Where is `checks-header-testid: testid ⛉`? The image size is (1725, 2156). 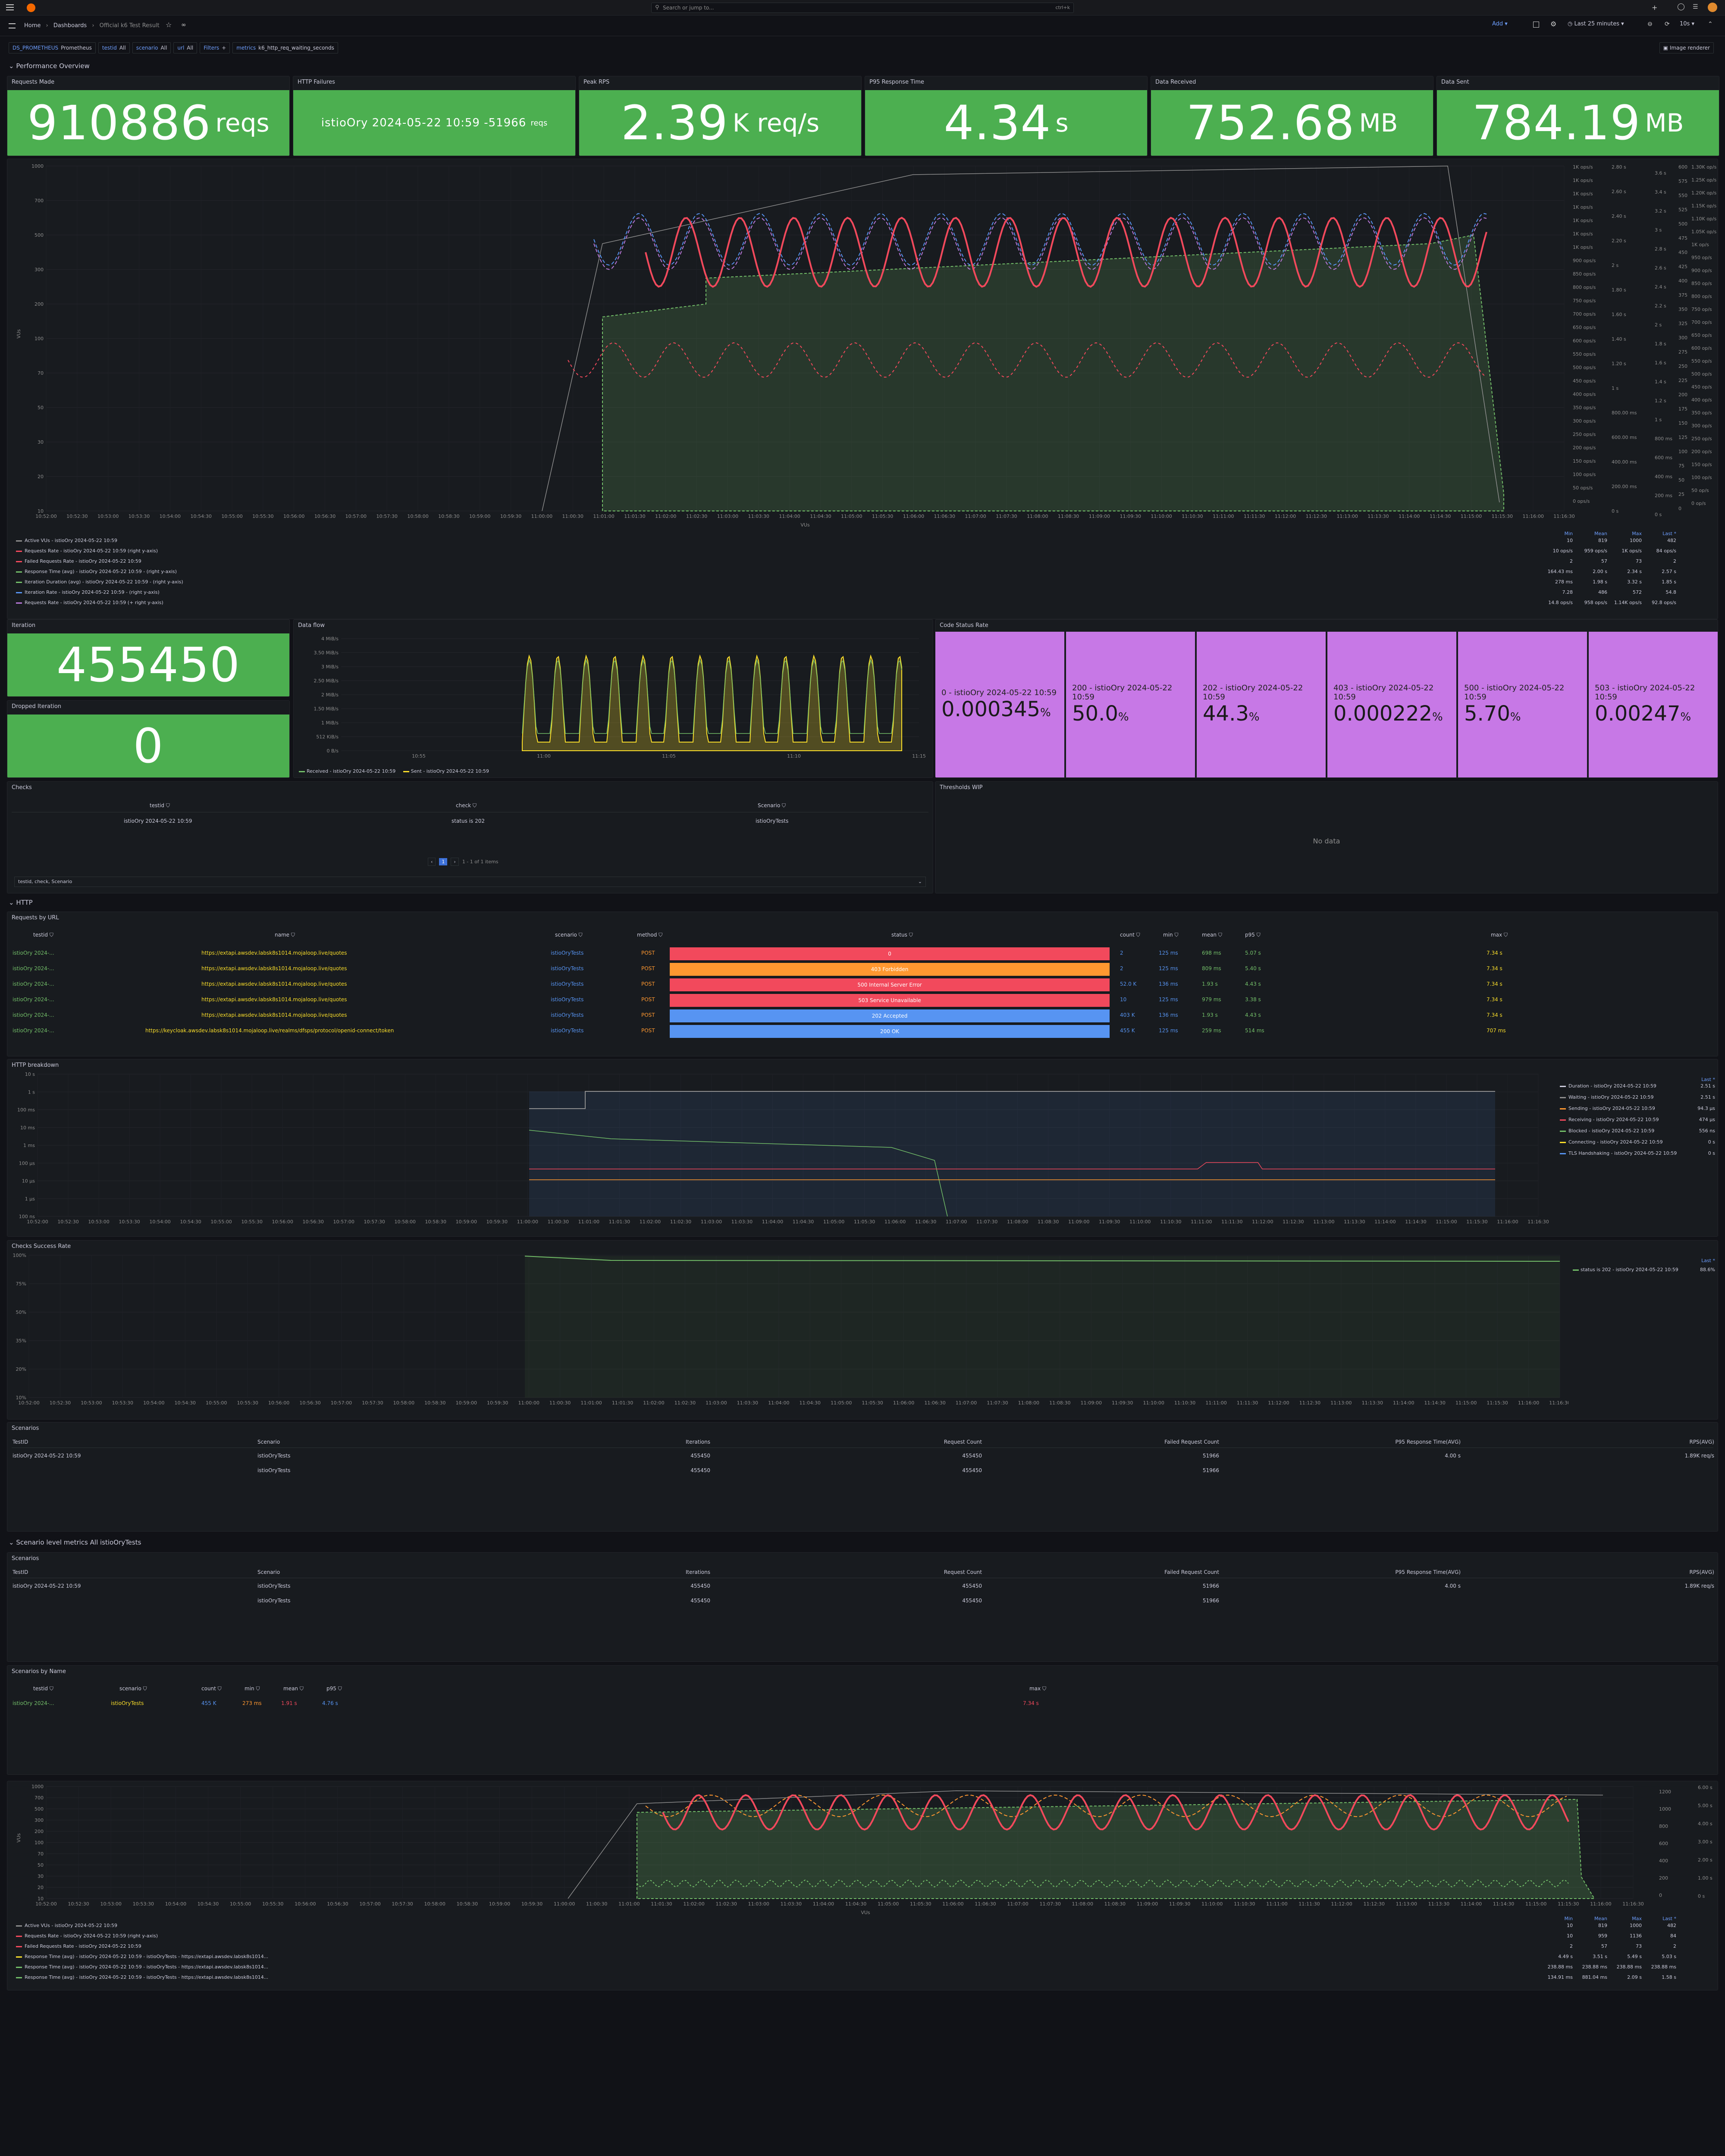 checks-header-testid: testid ⛉ is located at coordinates (160, 805).